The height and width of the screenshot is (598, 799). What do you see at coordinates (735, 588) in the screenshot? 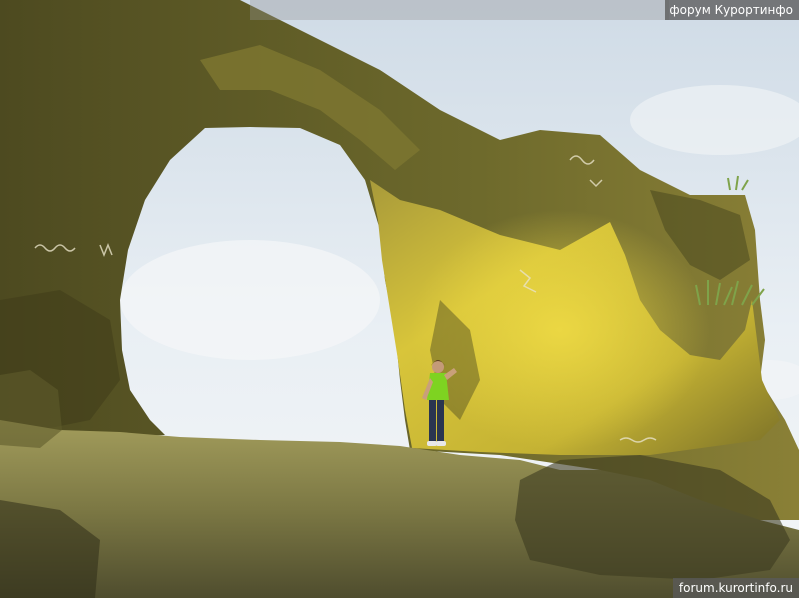
I see `watermark-bottom: forum.kurortinfo.ru` at bounding box center [735, 588].